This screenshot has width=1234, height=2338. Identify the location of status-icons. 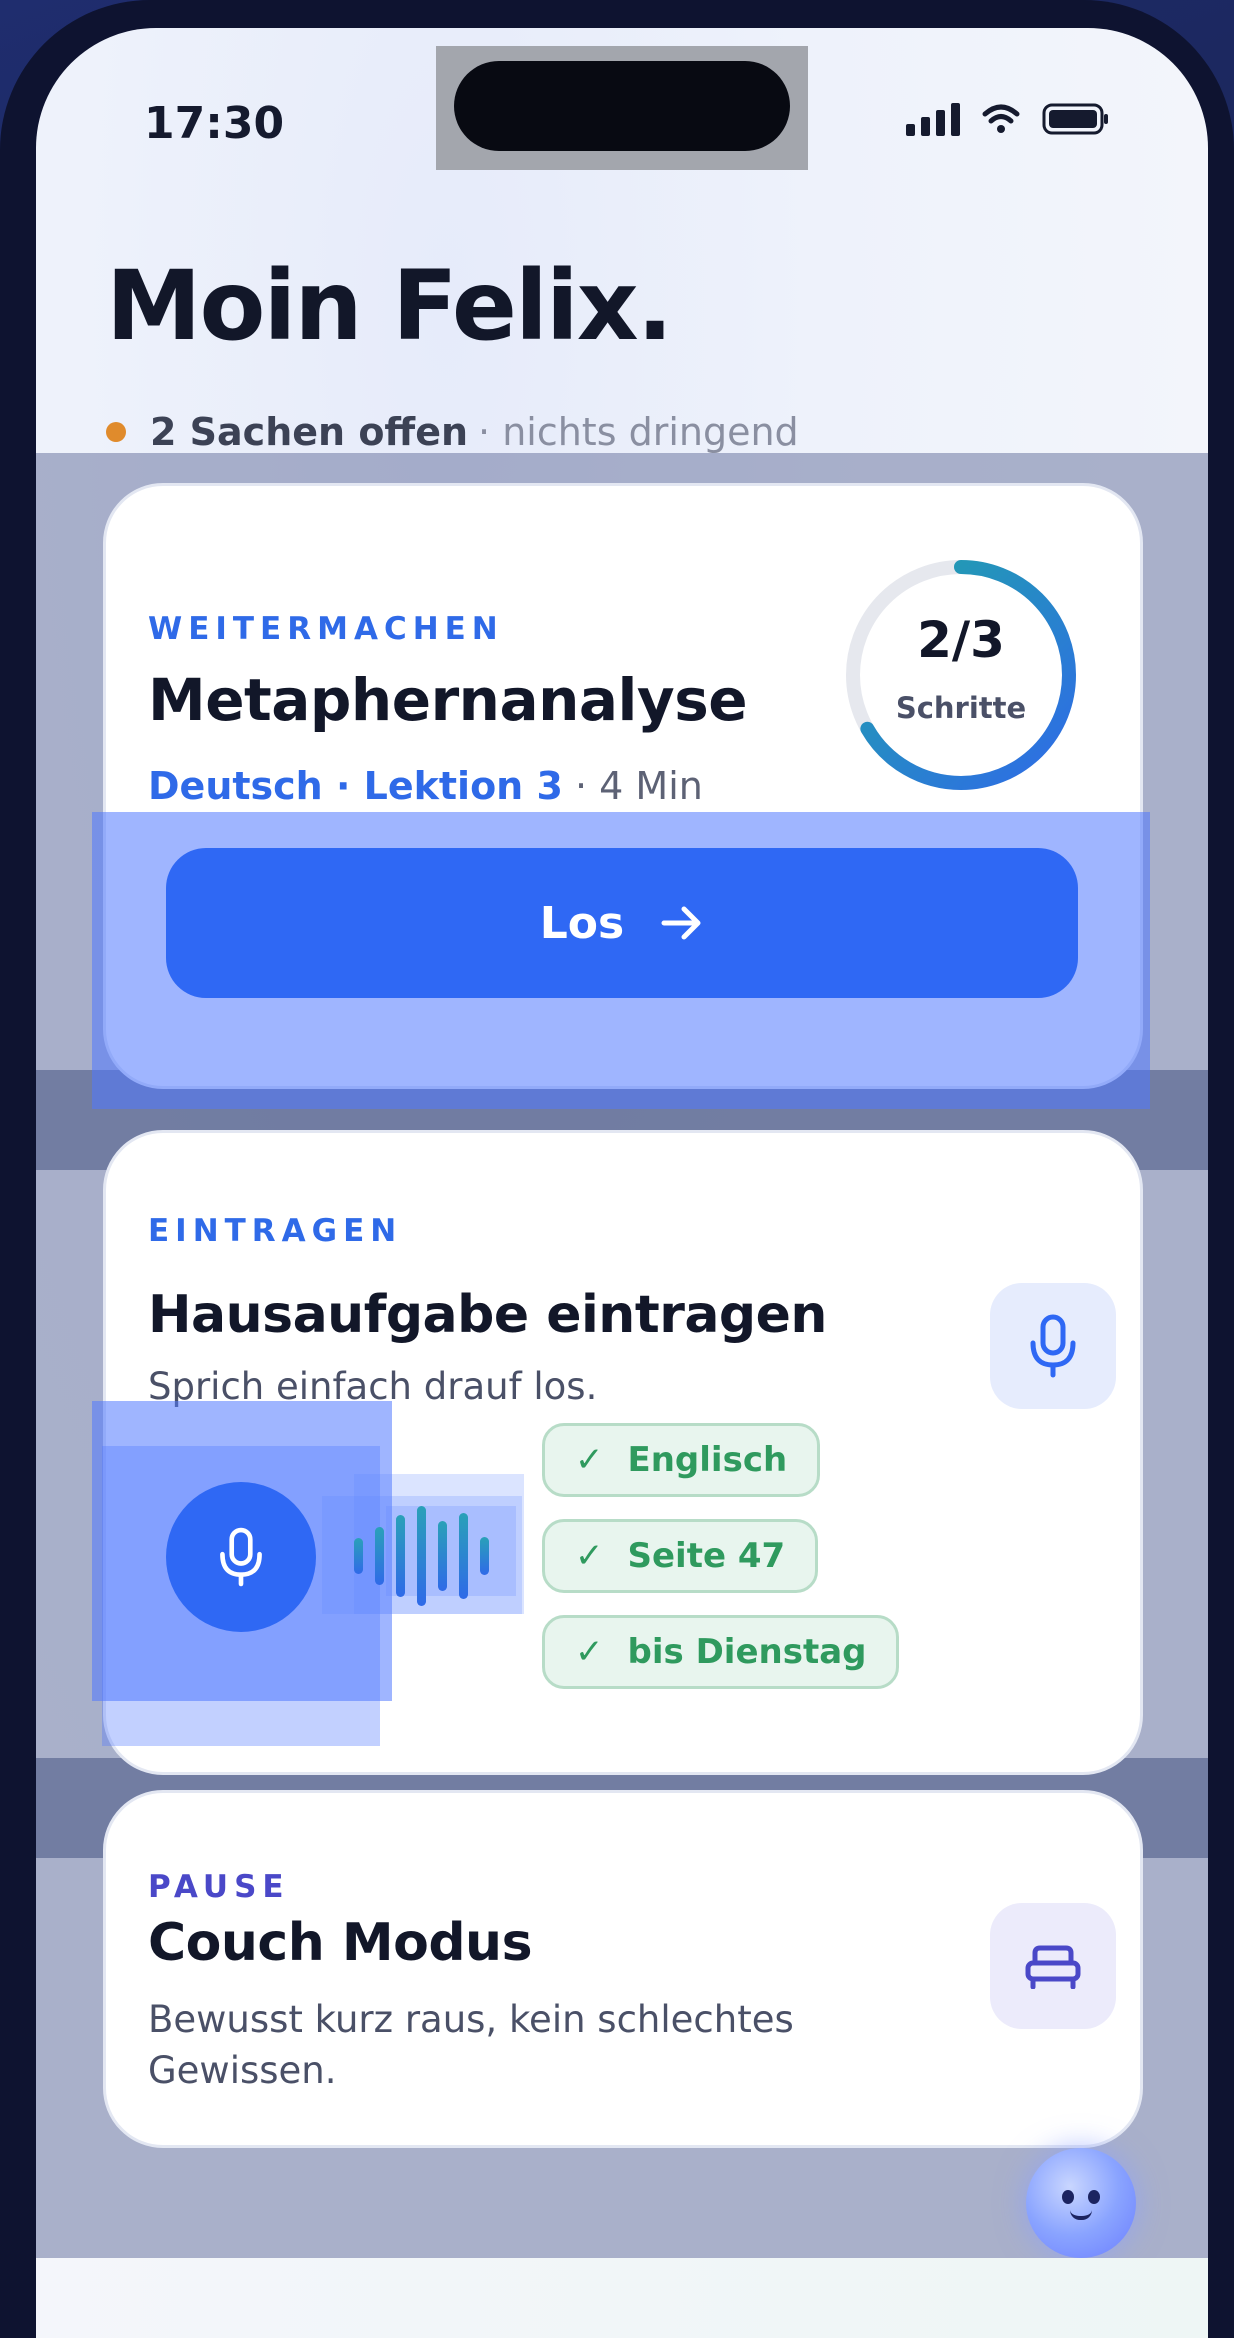
(1008, 119).